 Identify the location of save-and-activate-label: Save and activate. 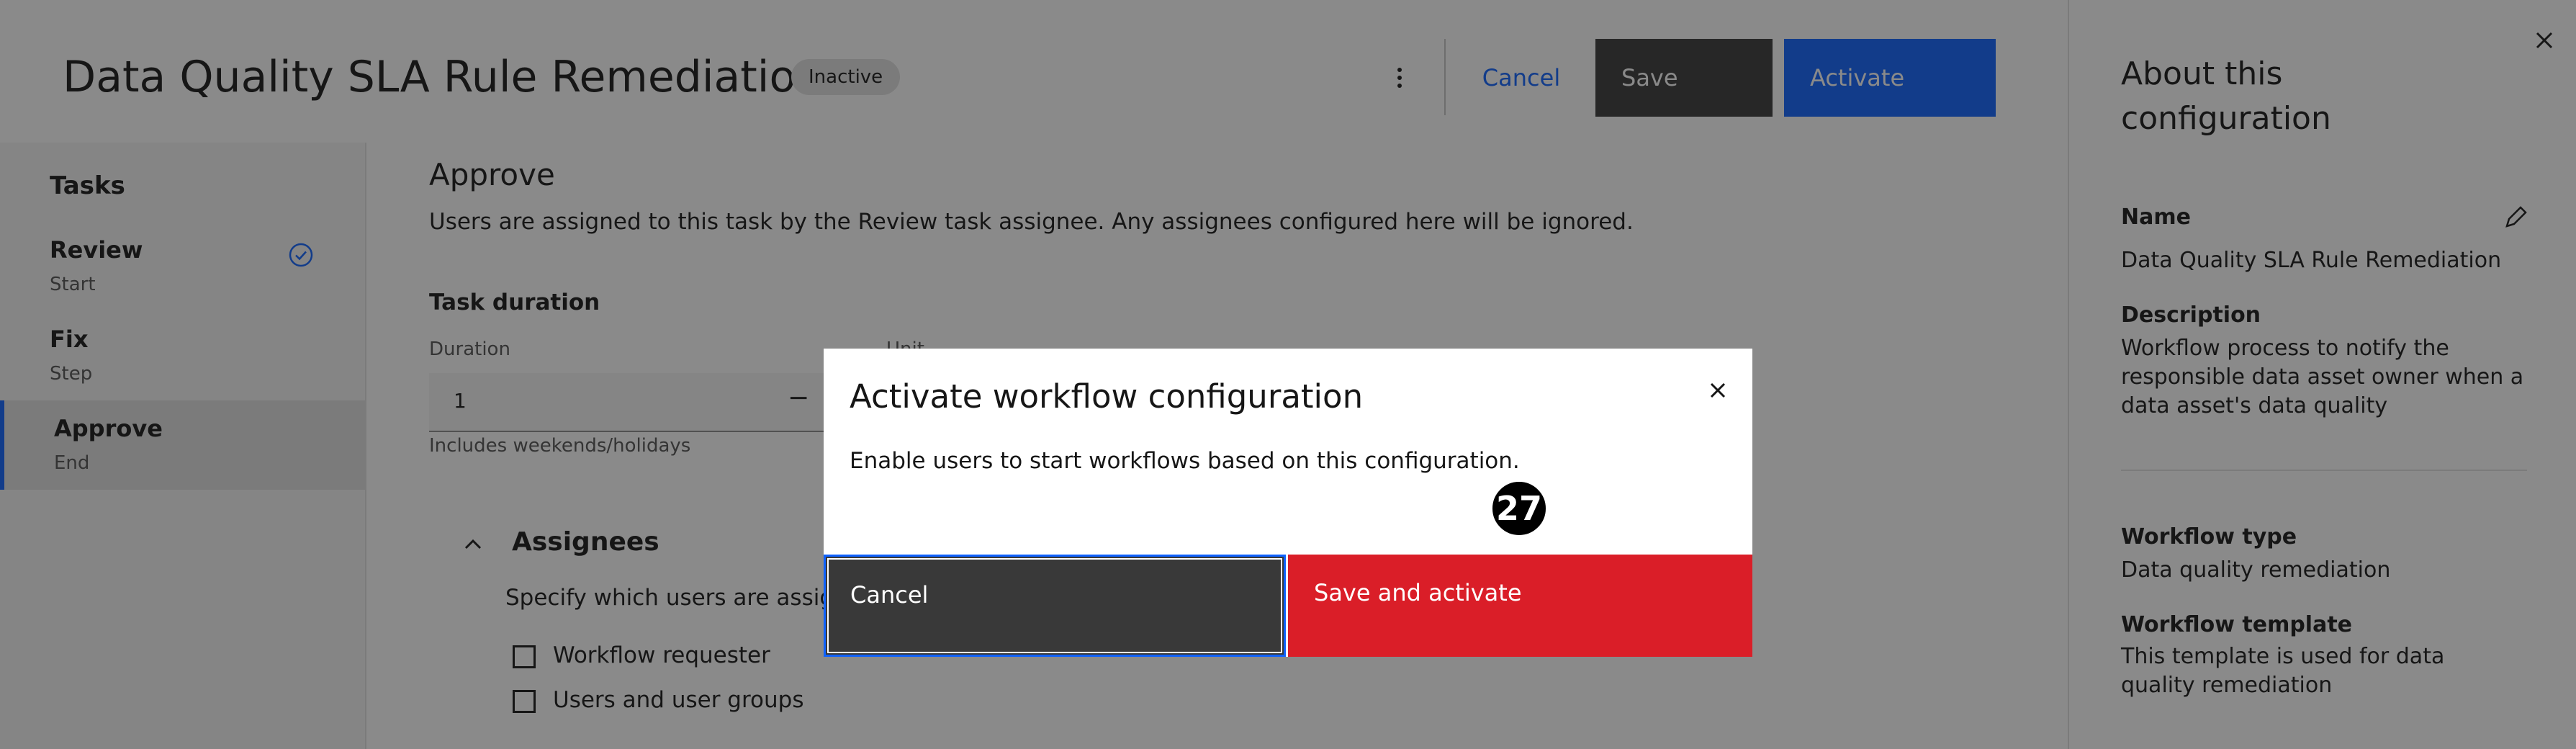
(1418, 592).